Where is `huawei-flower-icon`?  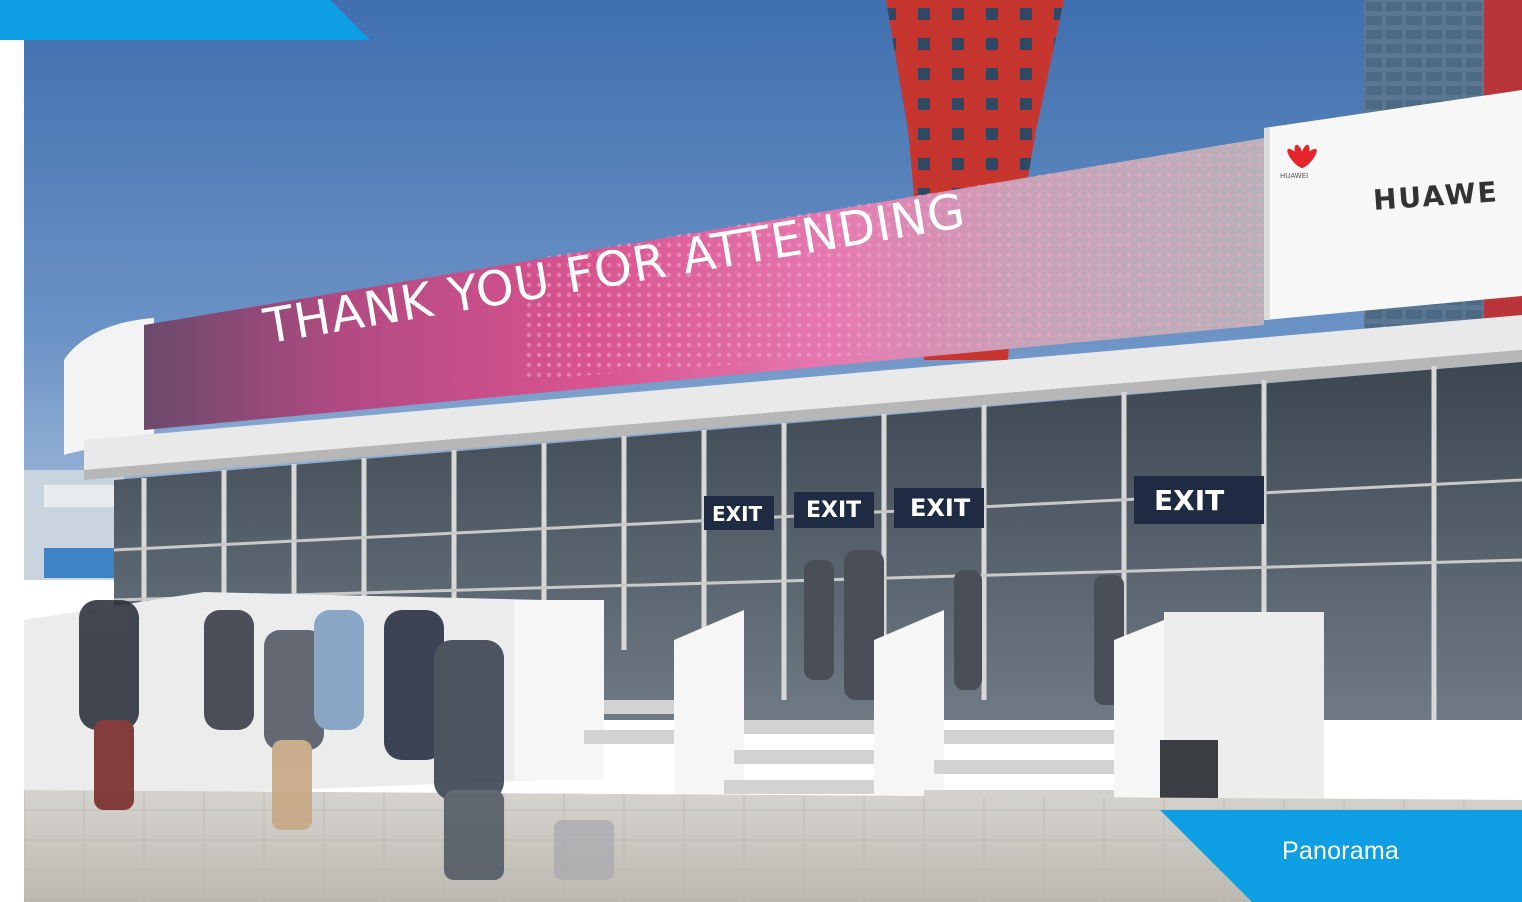 huawei-flower-icon is located at coordinates (1302, 155).